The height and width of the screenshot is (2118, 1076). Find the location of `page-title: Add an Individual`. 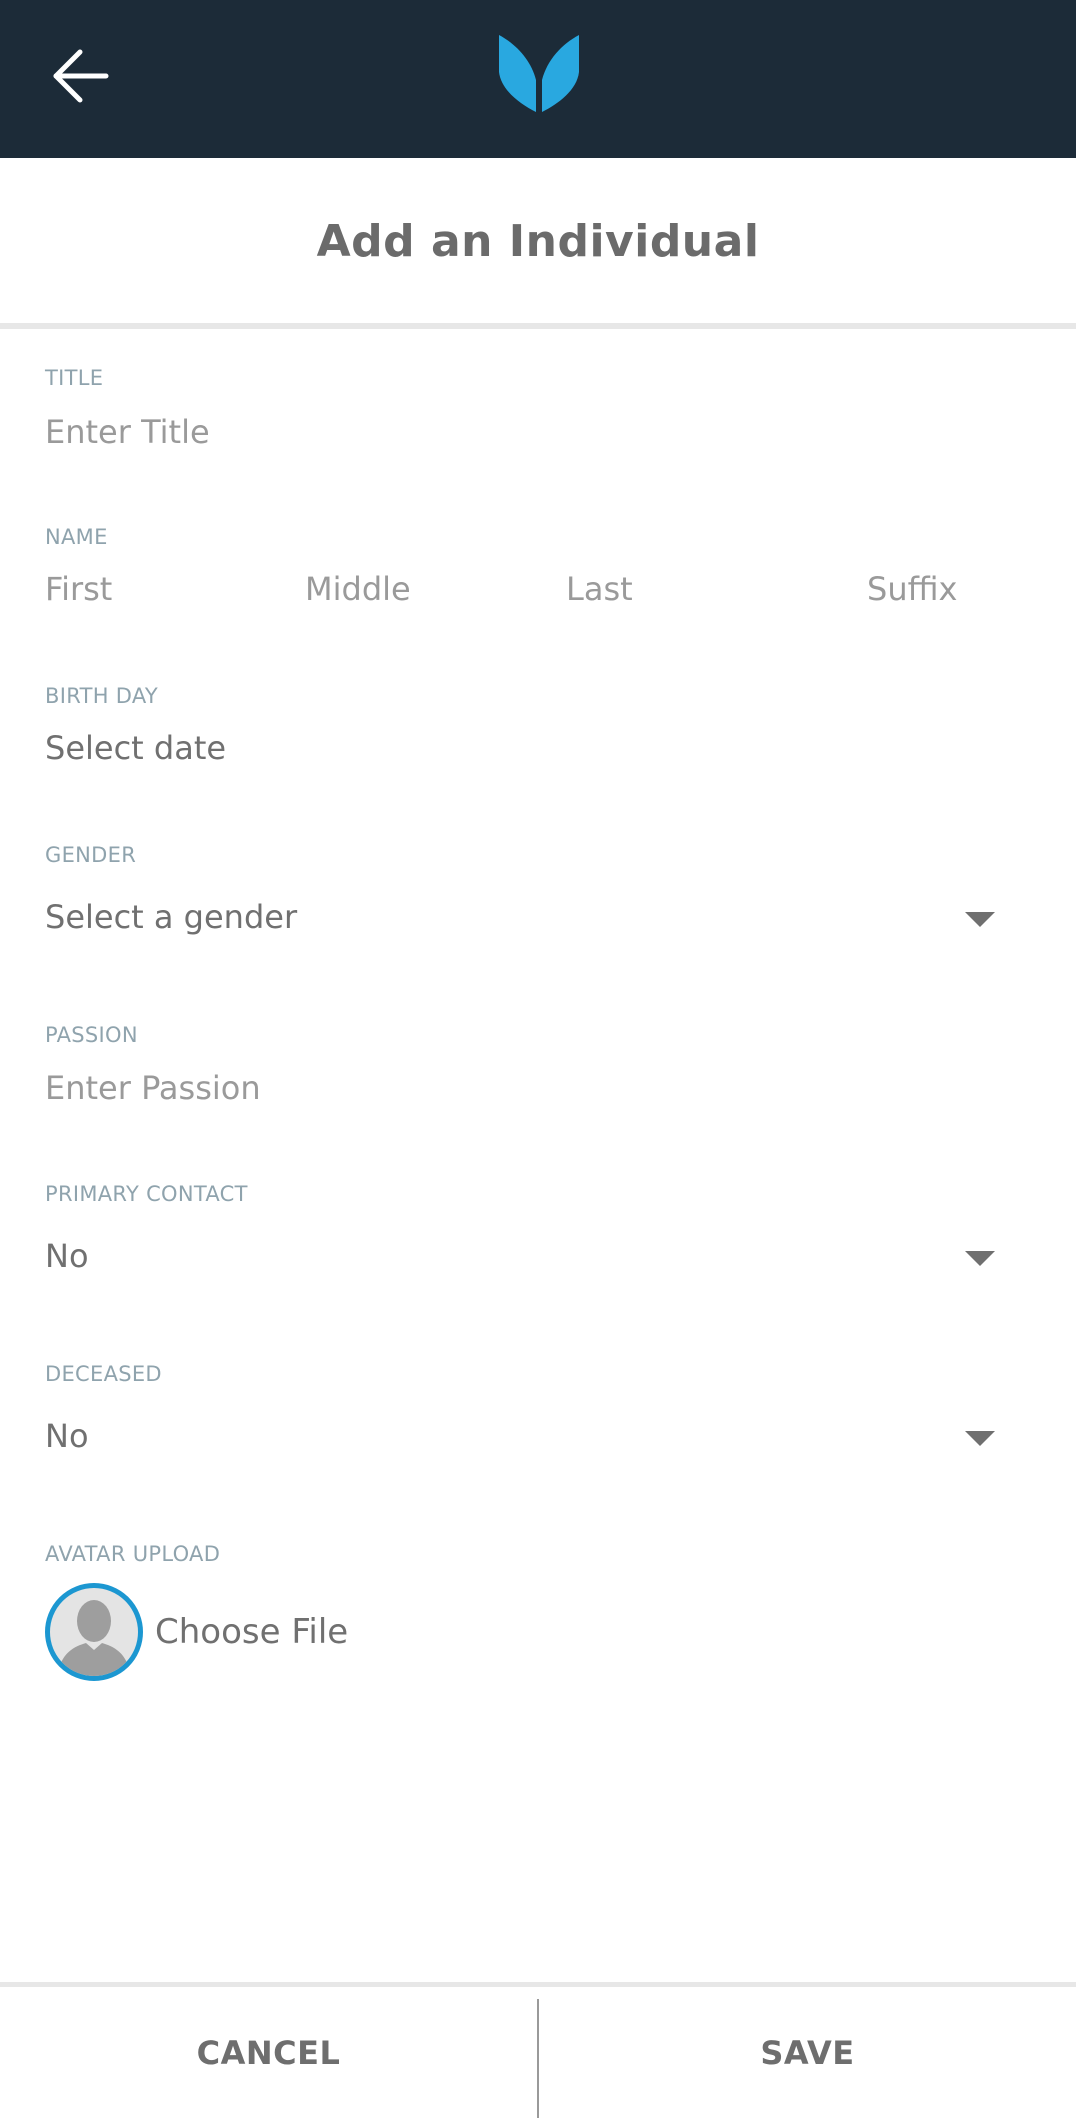

page-title: Add an Individual is located at coordinates (538, 241).